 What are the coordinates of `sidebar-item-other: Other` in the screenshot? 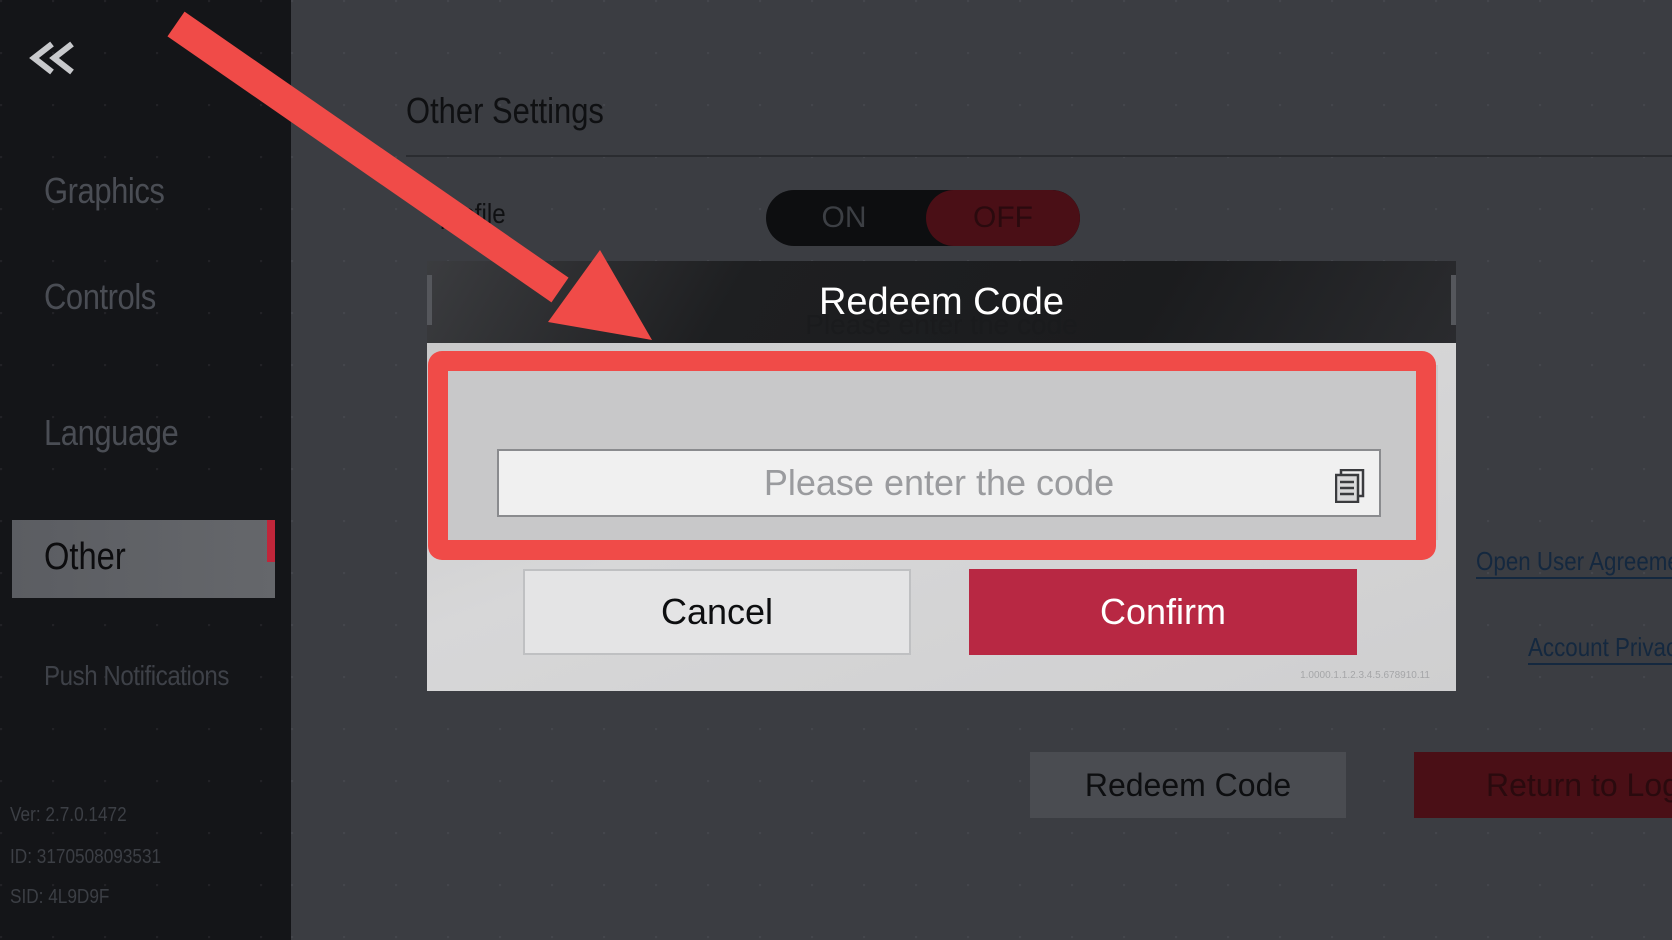 It's located at (143, 559).